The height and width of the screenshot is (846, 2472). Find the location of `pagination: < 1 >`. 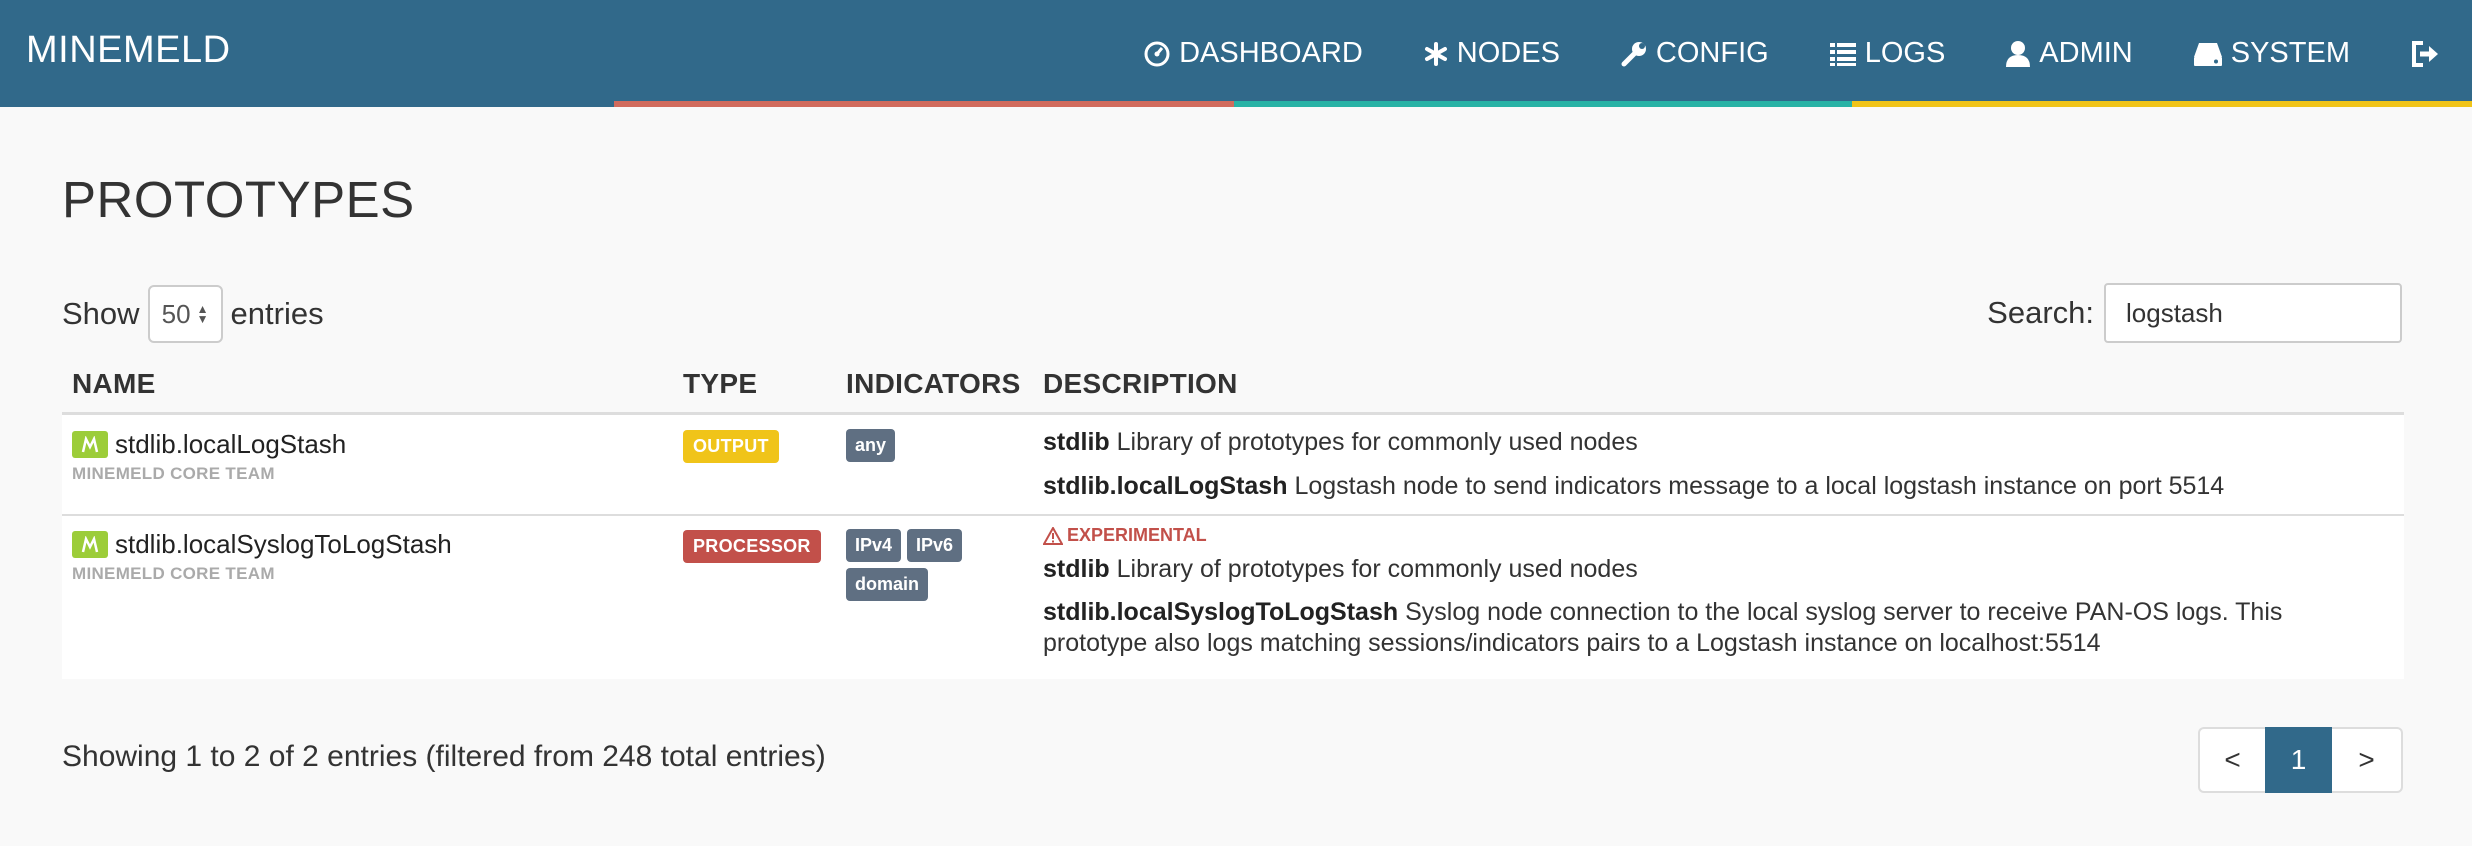

pagination: < 1 > is located at coordinates (2300, 760).